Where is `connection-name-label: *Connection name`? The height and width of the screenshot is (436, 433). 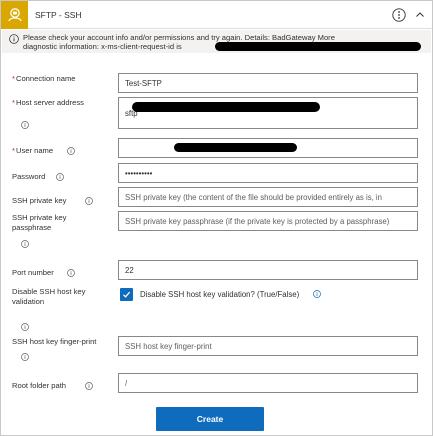
connection-name-label: *Connection name is located at coordinates (44, 78).